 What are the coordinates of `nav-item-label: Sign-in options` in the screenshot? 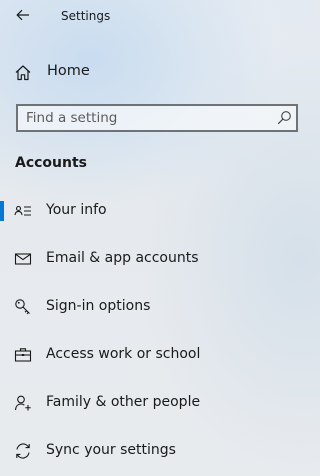 It's located at (98, 306).